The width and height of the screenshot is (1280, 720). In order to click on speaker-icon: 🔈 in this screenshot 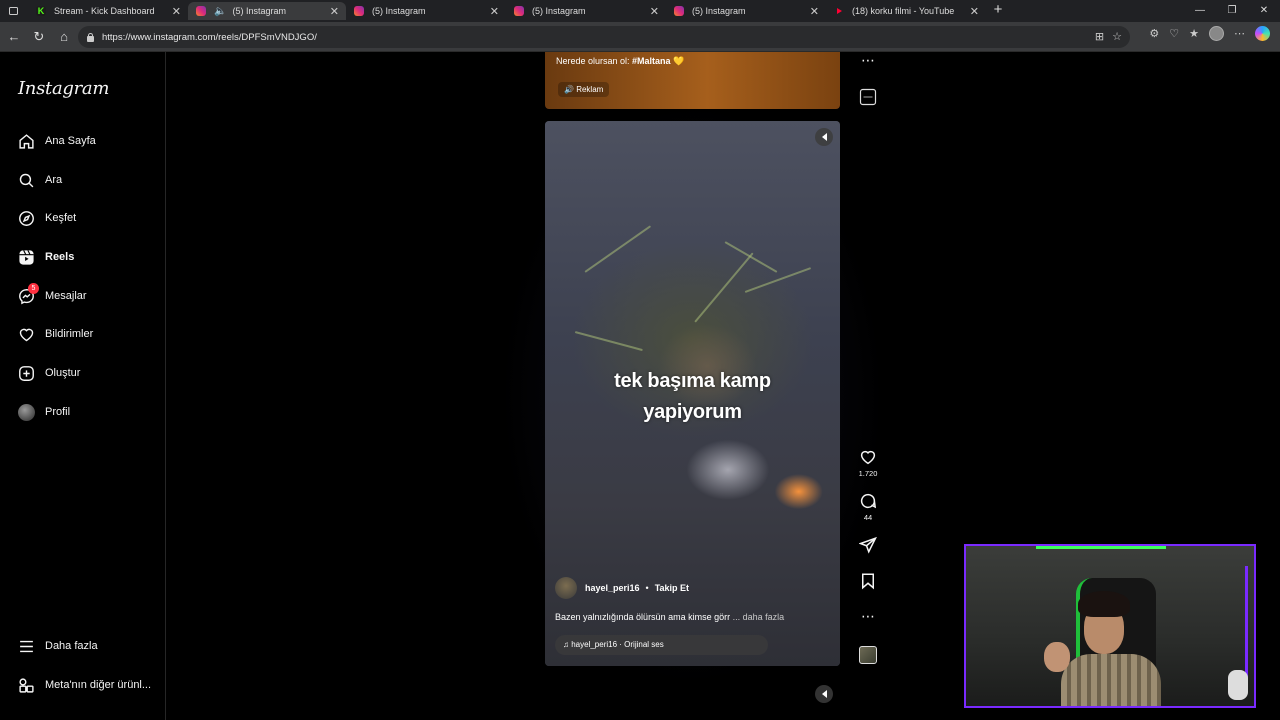, I will do `click(220, 11)`.